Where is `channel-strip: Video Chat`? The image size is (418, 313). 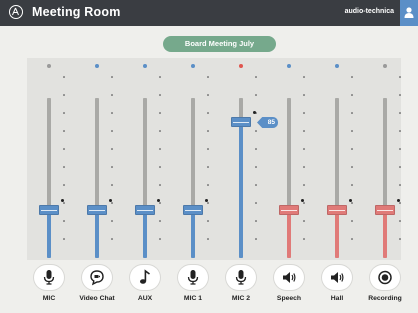
channel-strip: Video Chat is located at coordinates (97, 156).